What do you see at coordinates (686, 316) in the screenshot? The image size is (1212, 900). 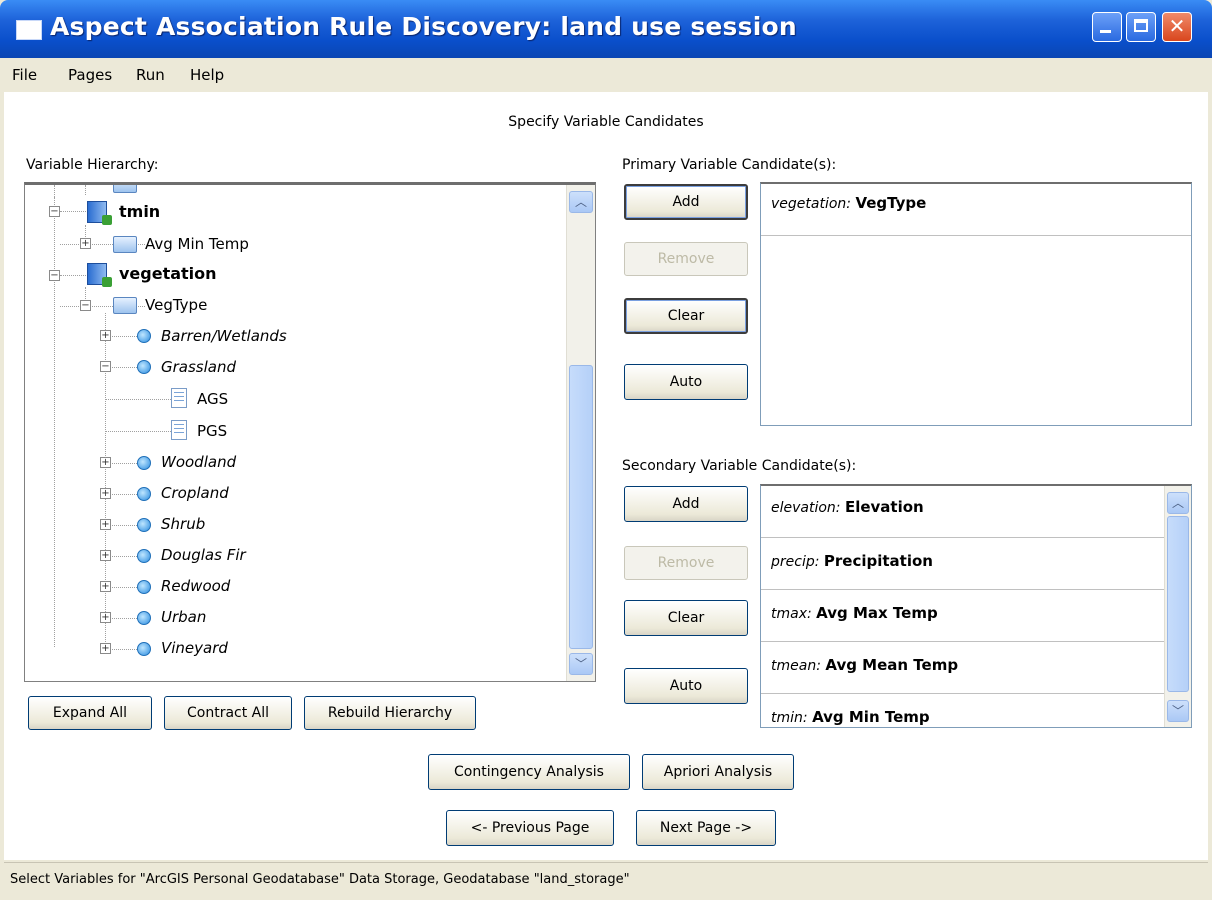 I see `primary-clear-button: Clear` at bounding box center [686, 316].